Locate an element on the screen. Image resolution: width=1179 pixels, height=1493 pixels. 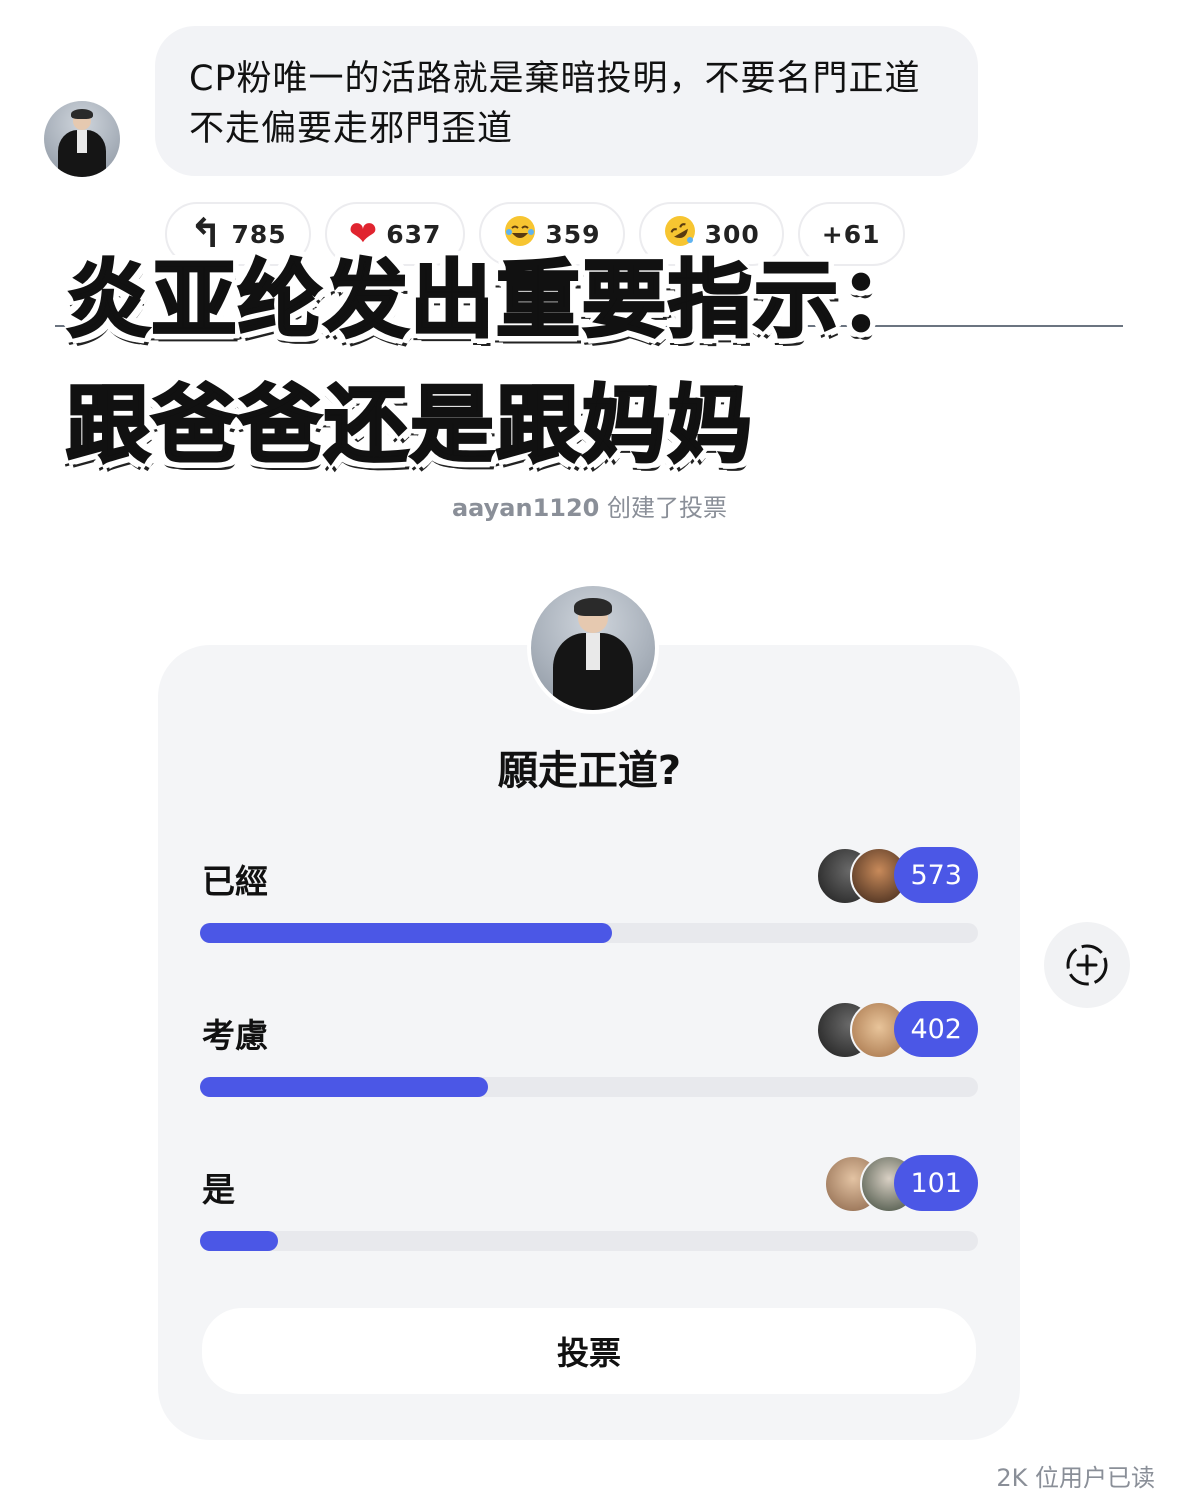
poll-question: 願走正道? is located at coordinates (589, 771).